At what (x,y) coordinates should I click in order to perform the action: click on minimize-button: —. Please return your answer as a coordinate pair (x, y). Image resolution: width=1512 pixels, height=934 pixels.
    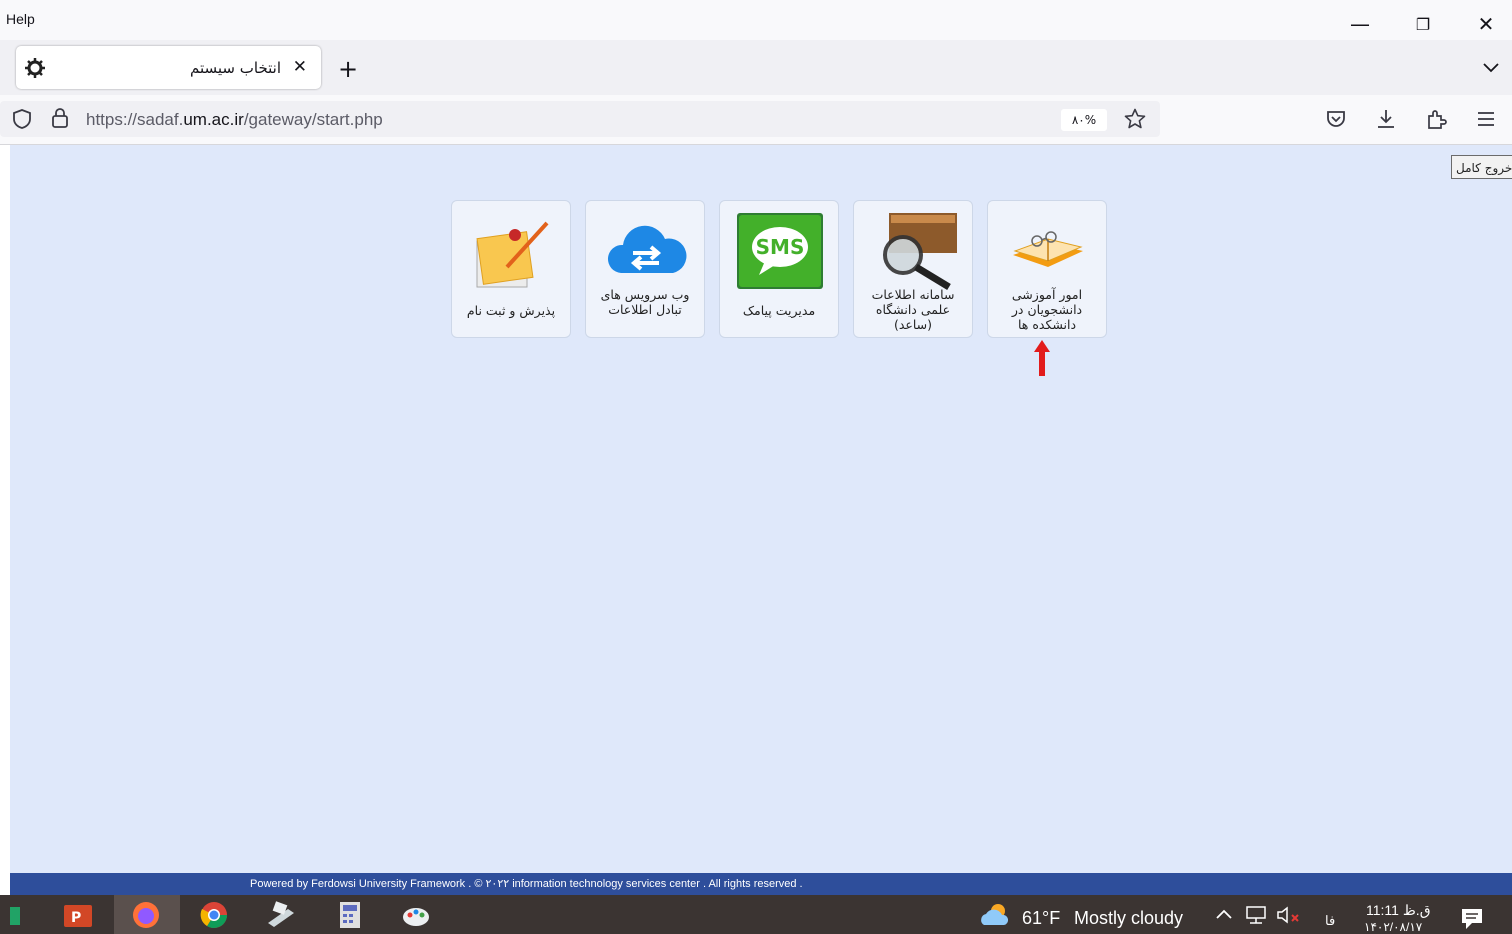
    Looking at the image, I should click on (1360, 24).